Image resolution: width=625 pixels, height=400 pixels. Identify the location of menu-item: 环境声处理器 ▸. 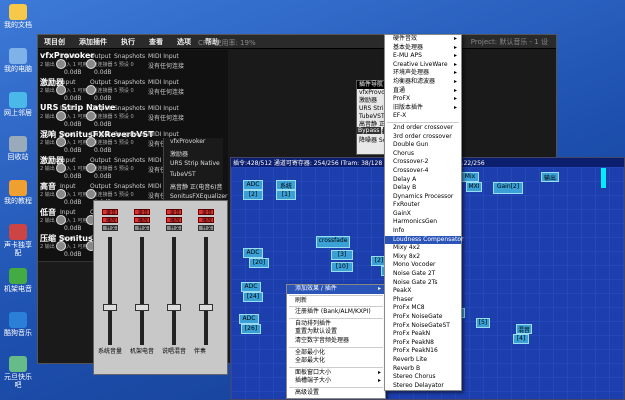
(423, 73).